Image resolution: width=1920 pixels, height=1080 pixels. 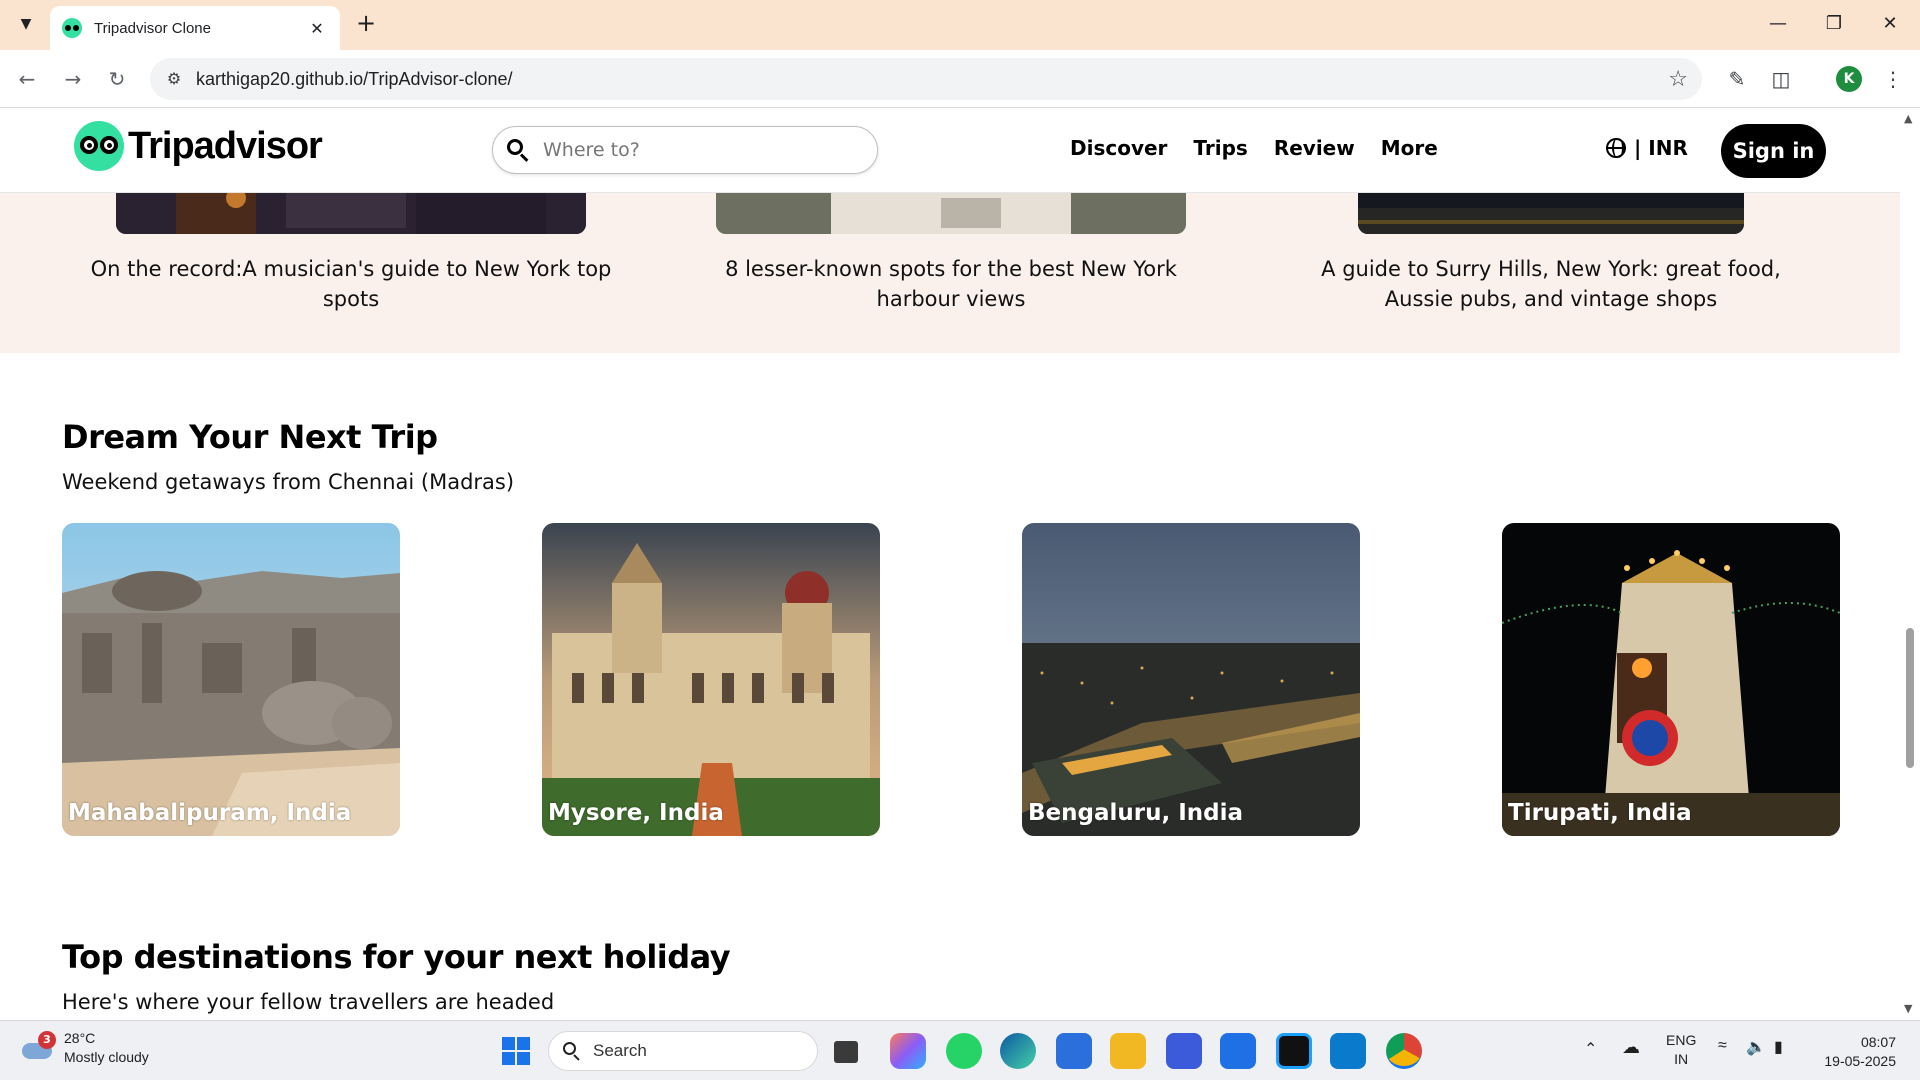 I want to click on clock: 08:07 19-05-2025, so click(x=1854, y=1052).